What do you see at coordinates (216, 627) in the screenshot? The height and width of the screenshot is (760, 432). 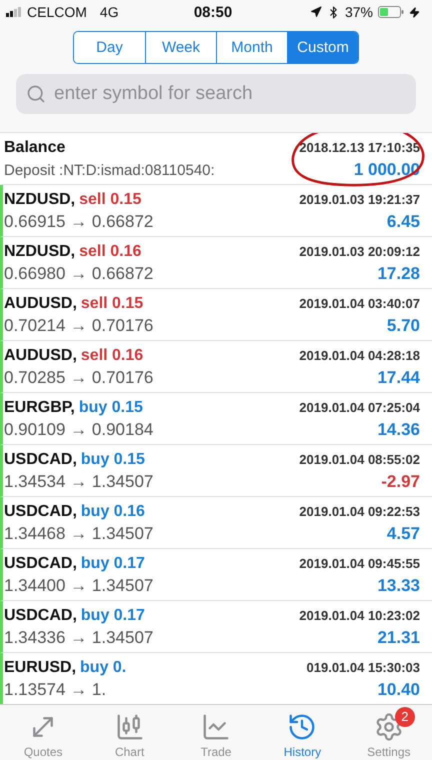 I see `trade-row: USDCAD, buy 0.17 2019.01.04 10:23:02 1.34336 → 1.34507 21.31` at bounding box center [216, 627].